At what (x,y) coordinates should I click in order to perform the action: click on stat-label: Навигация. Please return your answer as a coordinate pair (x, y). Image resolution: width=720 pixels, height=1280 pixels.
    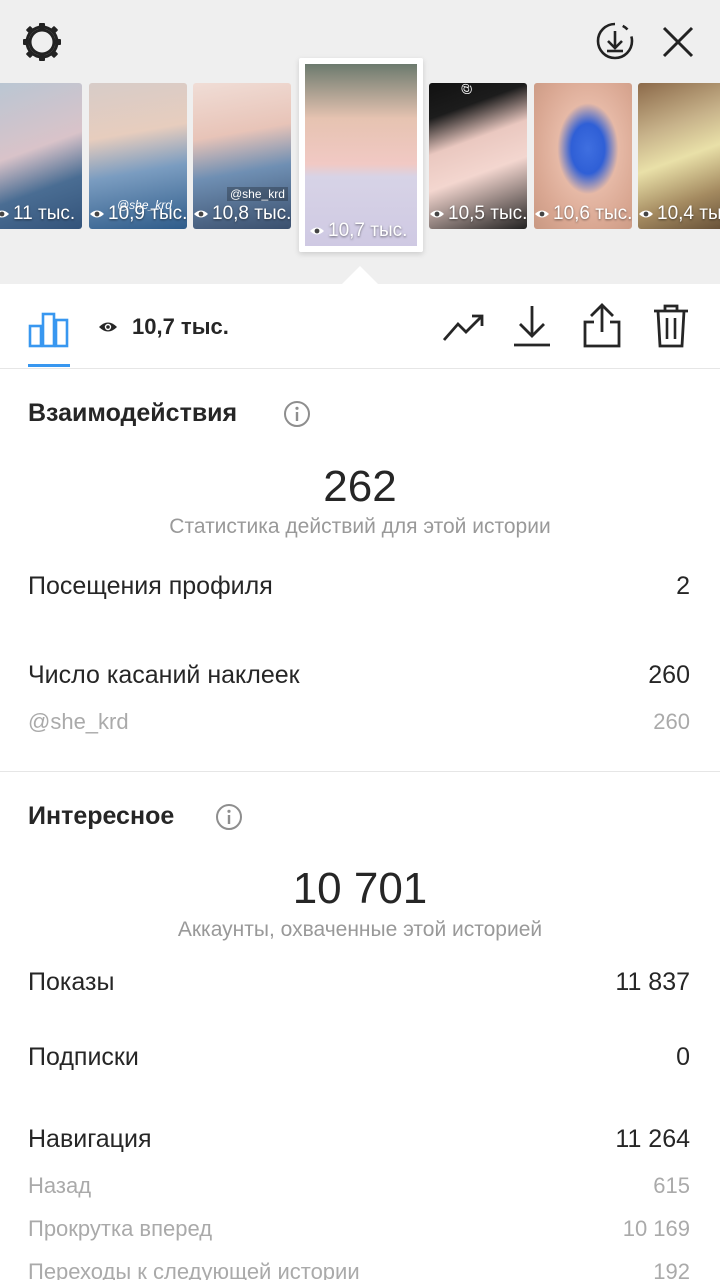
    Looking at the image, I should click on (90, 1139).